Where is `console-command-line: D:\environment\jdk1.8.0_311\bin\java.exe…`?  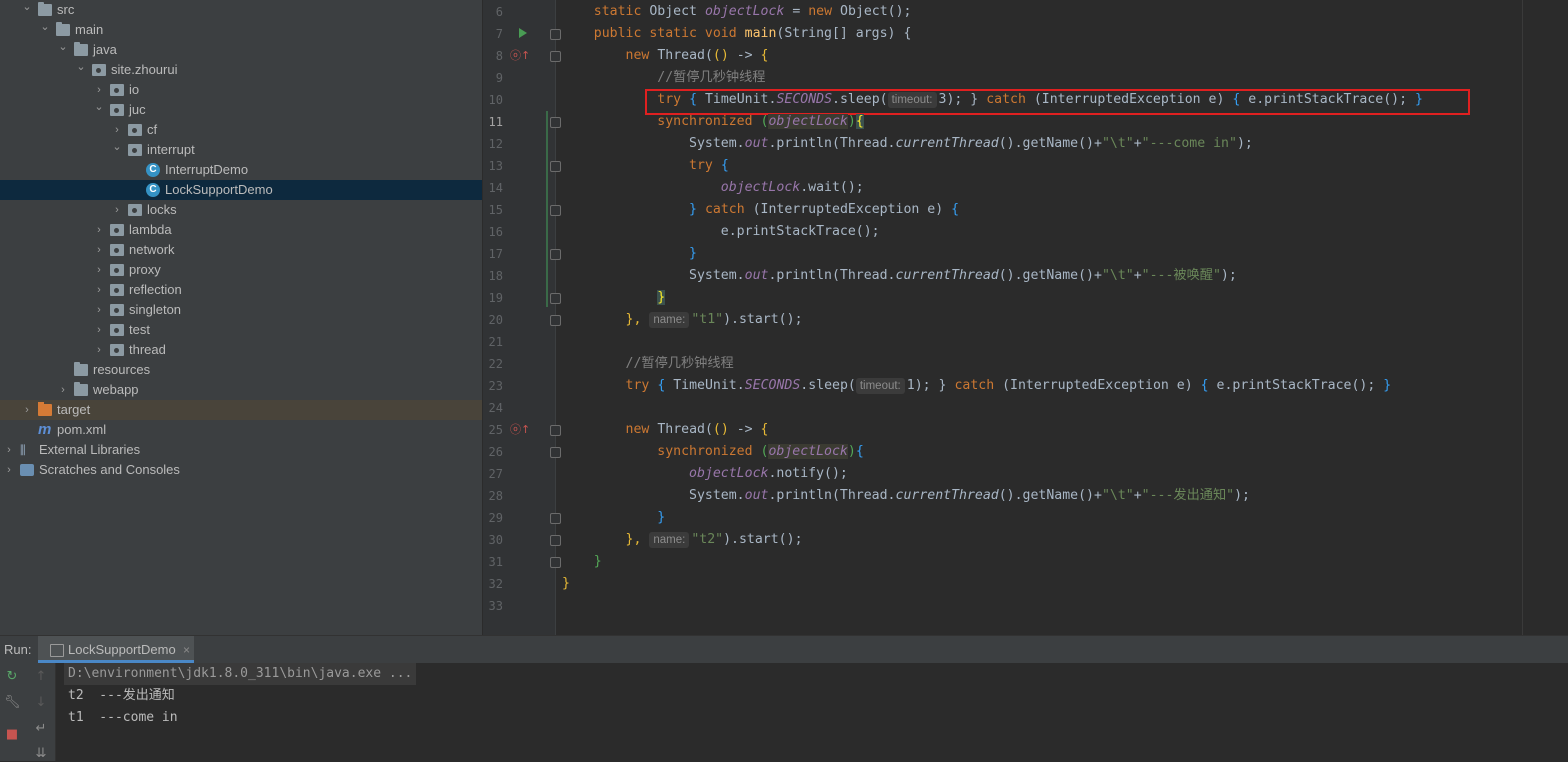
console-command-line: D:\environment\jdk1.8.0_311\bin\java.exe… is located at coordinates (240, 674).